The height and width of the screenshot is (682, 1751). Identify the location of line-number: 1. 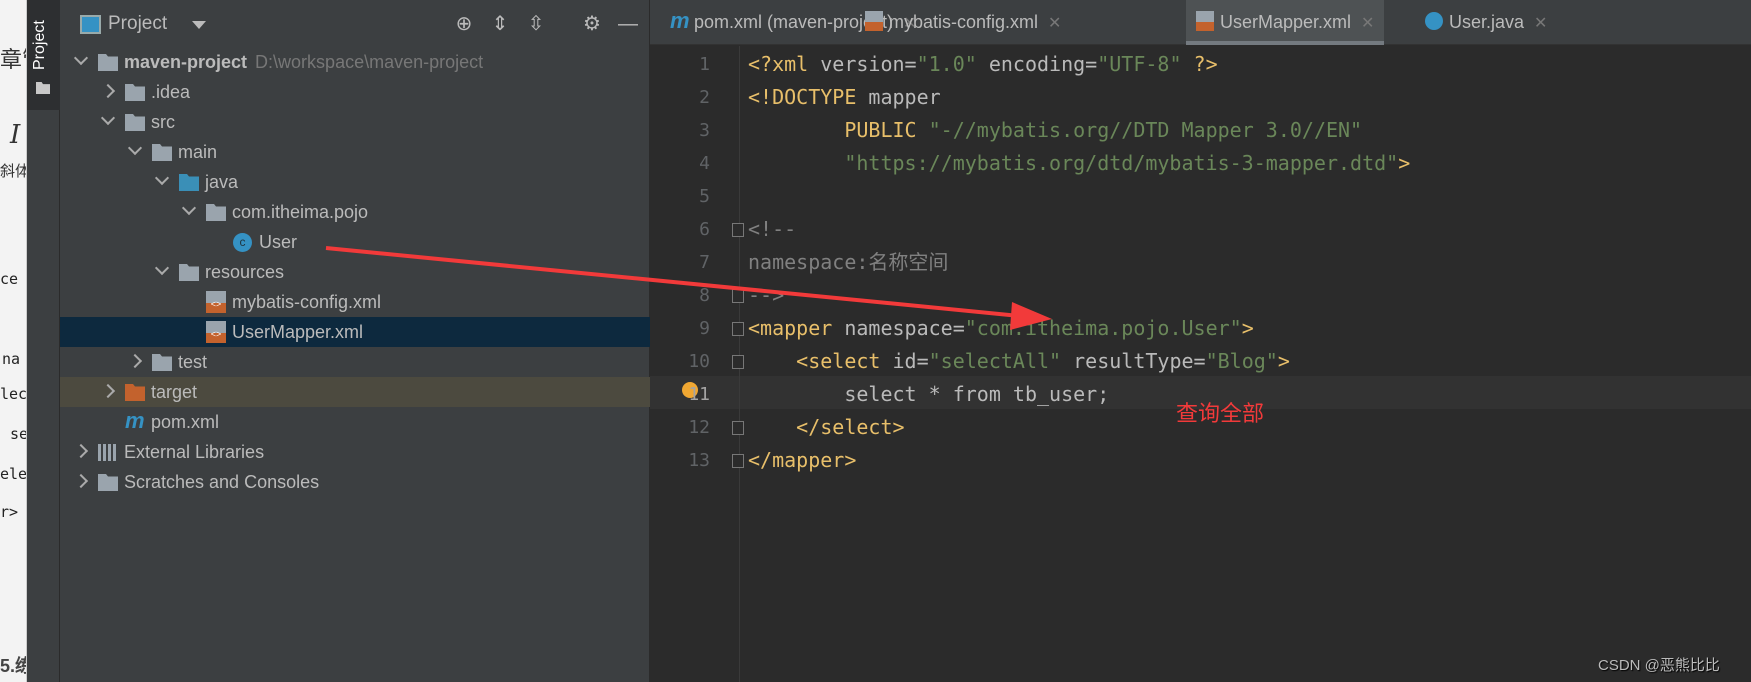
(704, 64).